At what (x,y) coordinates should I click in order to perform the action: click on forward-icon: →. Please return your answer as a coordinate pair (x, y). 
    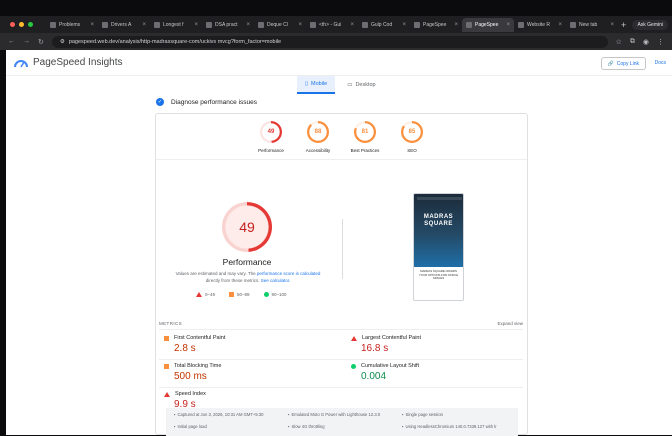
    Looking at the image, I should click on (26, 41).